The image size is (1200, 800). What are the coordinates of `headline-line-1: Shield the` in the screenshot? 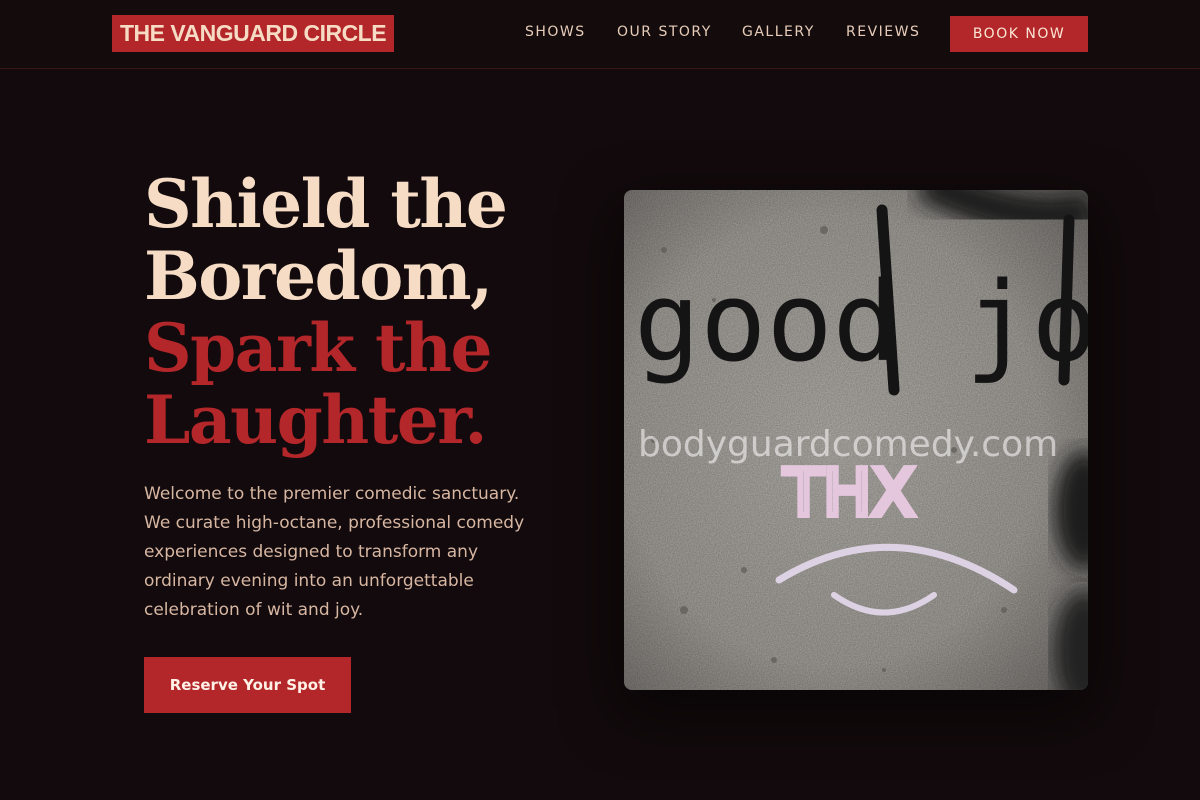 It's located at (326, 204).